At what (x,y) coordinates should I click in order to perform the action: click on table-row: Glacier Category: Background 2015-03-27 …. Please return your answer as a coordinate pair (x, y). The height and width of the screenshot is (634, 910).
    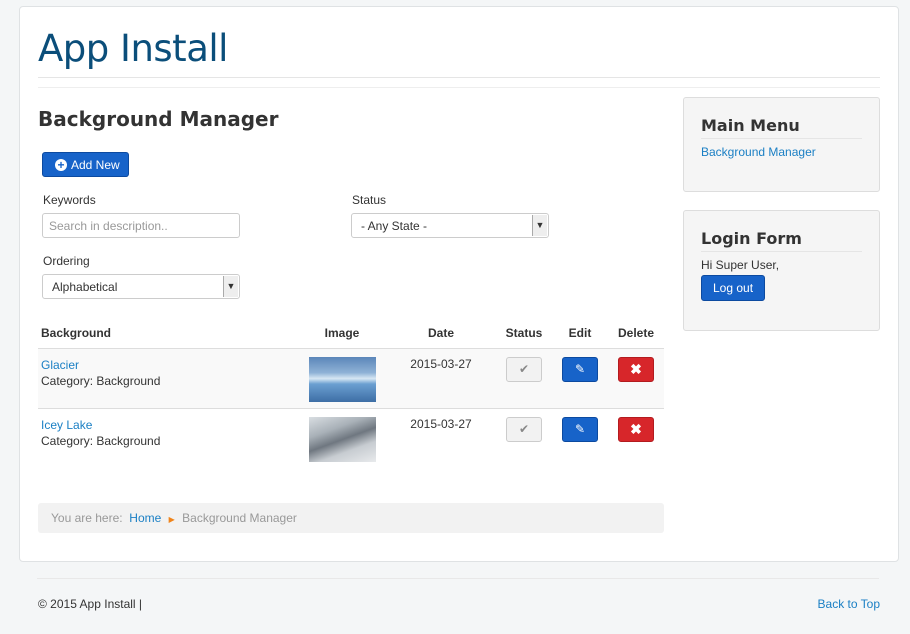
    Looking at the image, I should click on (351, 377).